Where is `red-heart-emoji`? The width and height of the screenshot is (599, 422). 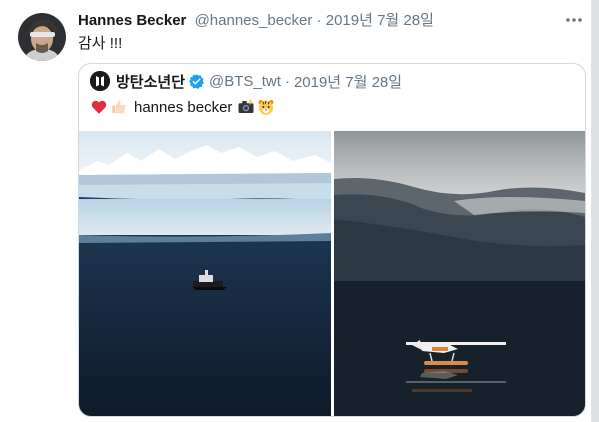 red-heart-emoji is located at coordinates (99, 107).